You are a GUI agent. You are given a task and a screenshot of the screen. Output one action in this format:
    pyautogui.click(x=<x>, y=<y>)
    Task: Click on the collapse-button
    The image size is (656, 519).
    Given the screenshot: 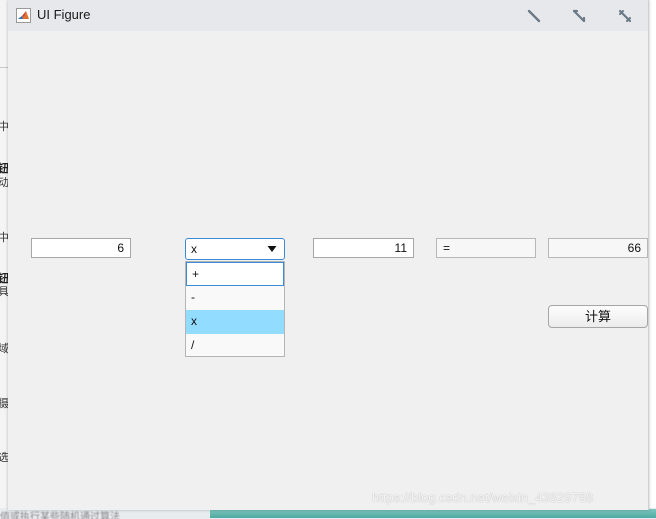 What is the action you would take?
    pyautogui.click(x=625, y=16)
    